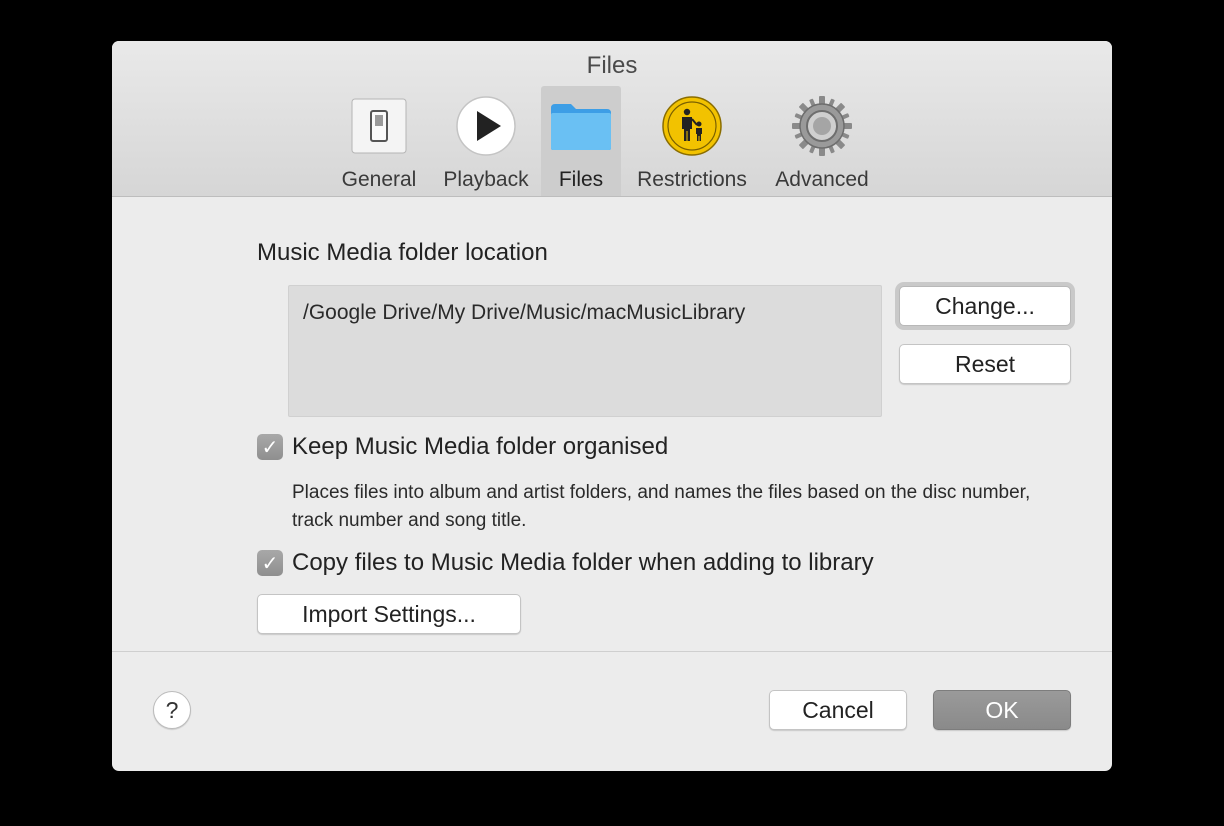 The height and width of the screenshot is (826, 1224). I want to click on ok-button: OK, so click(1002, 710).